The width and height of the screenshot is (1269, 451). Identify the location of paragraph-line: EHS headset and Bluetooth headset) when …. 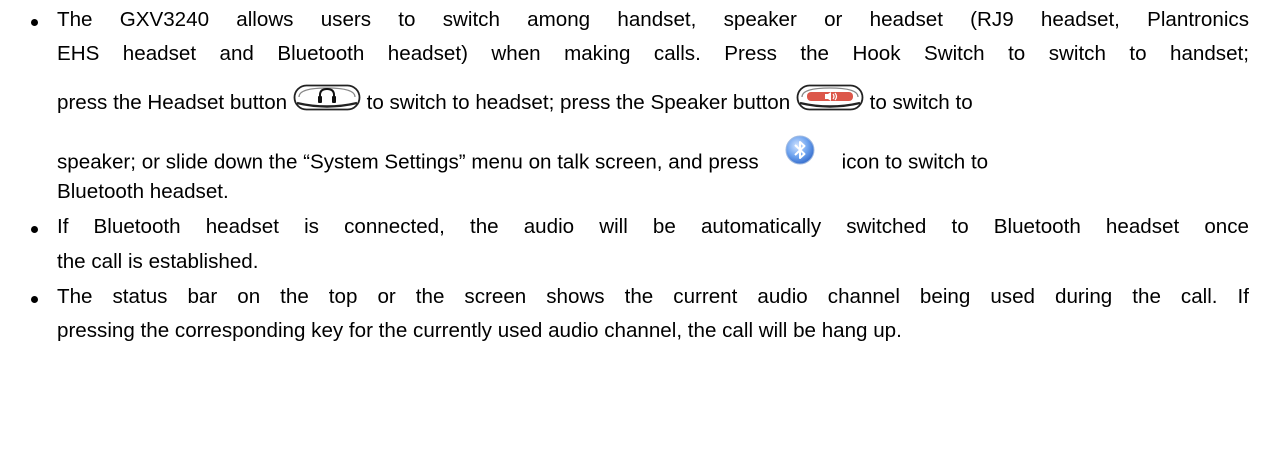
(653, 53).